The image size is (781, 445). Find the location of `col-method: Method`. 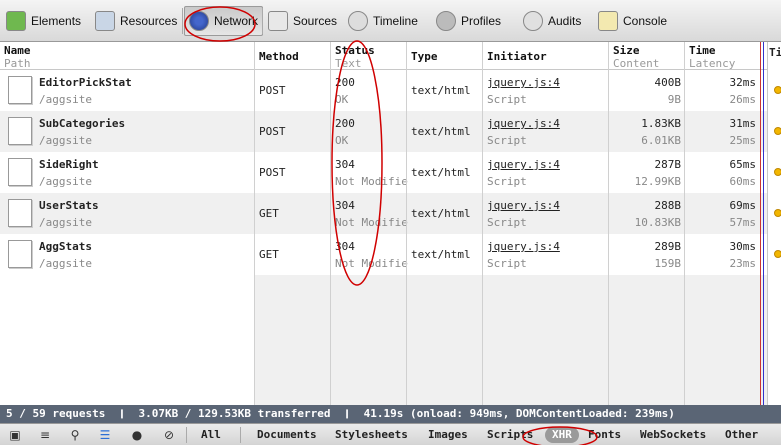

col-method: Method is located at coordinates (279, 56).